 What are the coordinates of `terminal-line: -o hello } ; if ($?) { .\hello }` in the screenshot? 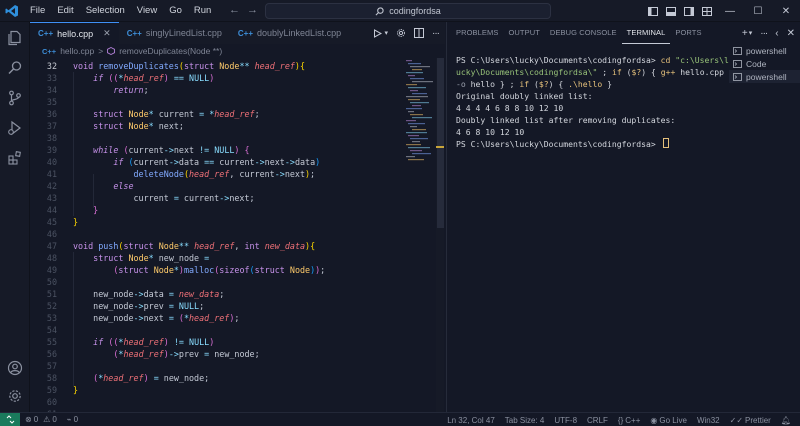 It's located at (534, 84).